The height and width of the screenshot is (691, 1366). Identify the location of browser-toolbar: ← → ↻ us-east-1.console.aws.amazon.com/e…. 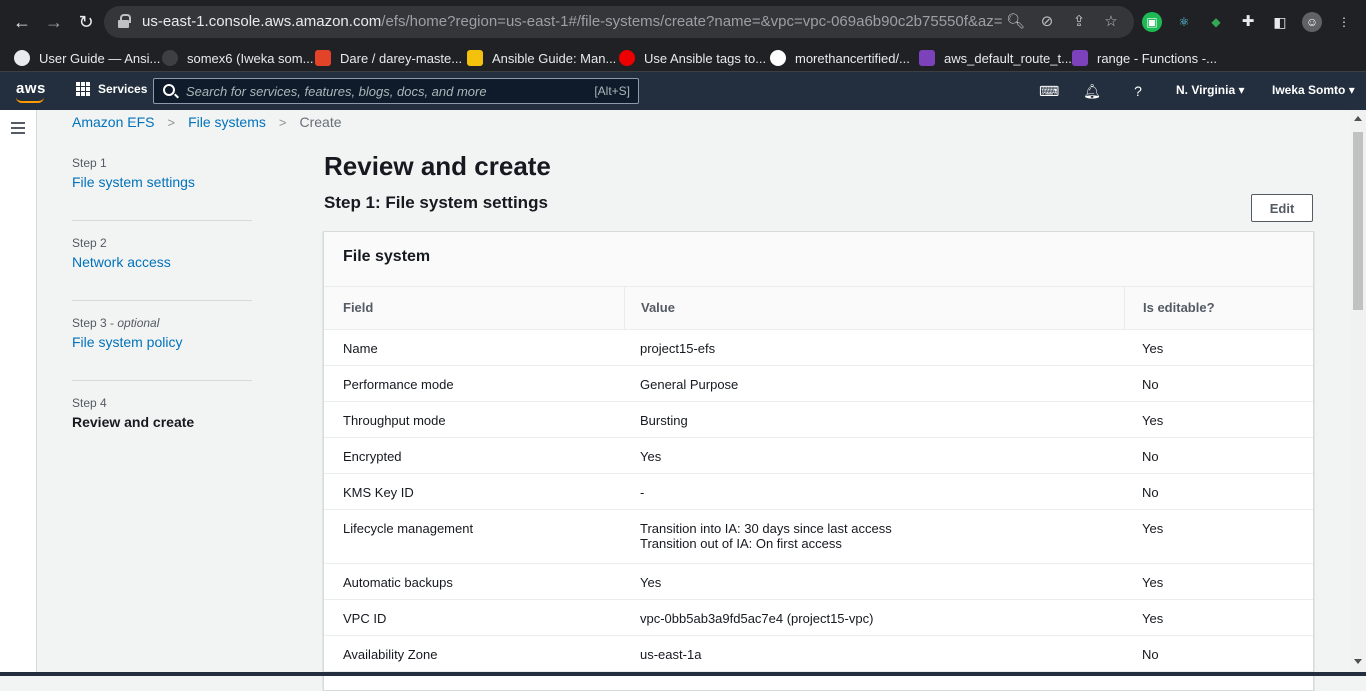
(683, 22).